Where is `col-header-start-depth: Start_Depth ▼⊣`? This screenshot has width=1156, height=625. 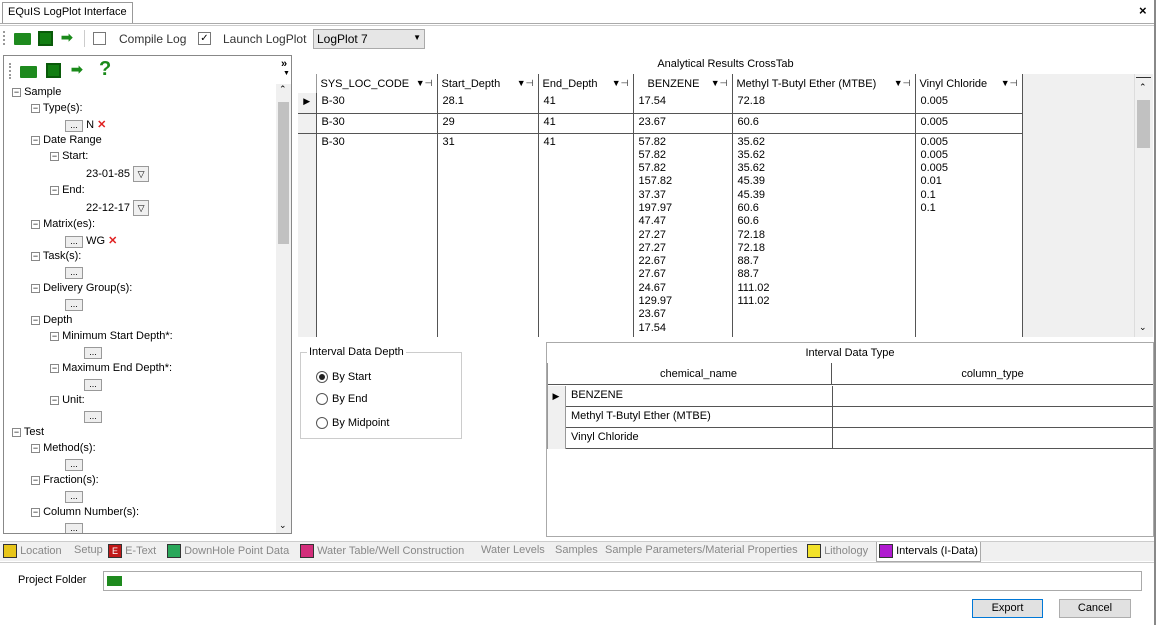 col-header-start-depth: Start_Depth ▼⊣ is located at coordinates (488, 83).